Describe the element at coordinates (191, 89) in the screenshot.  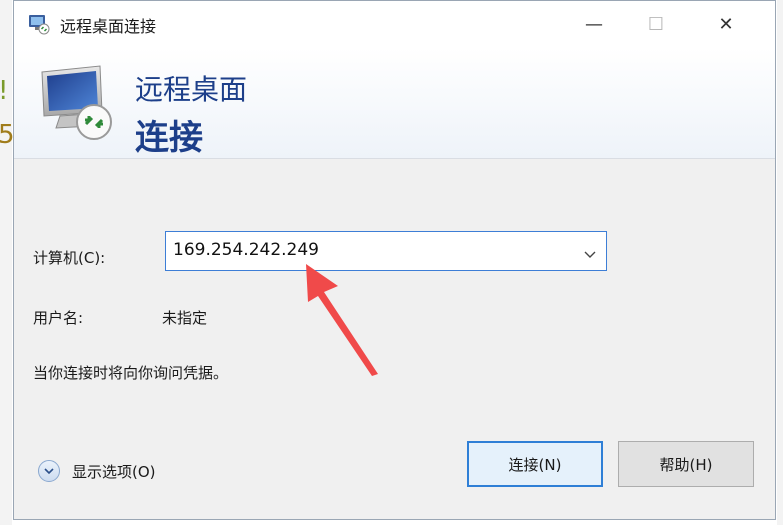
I see `banner-title: 远程桌面` at that location.